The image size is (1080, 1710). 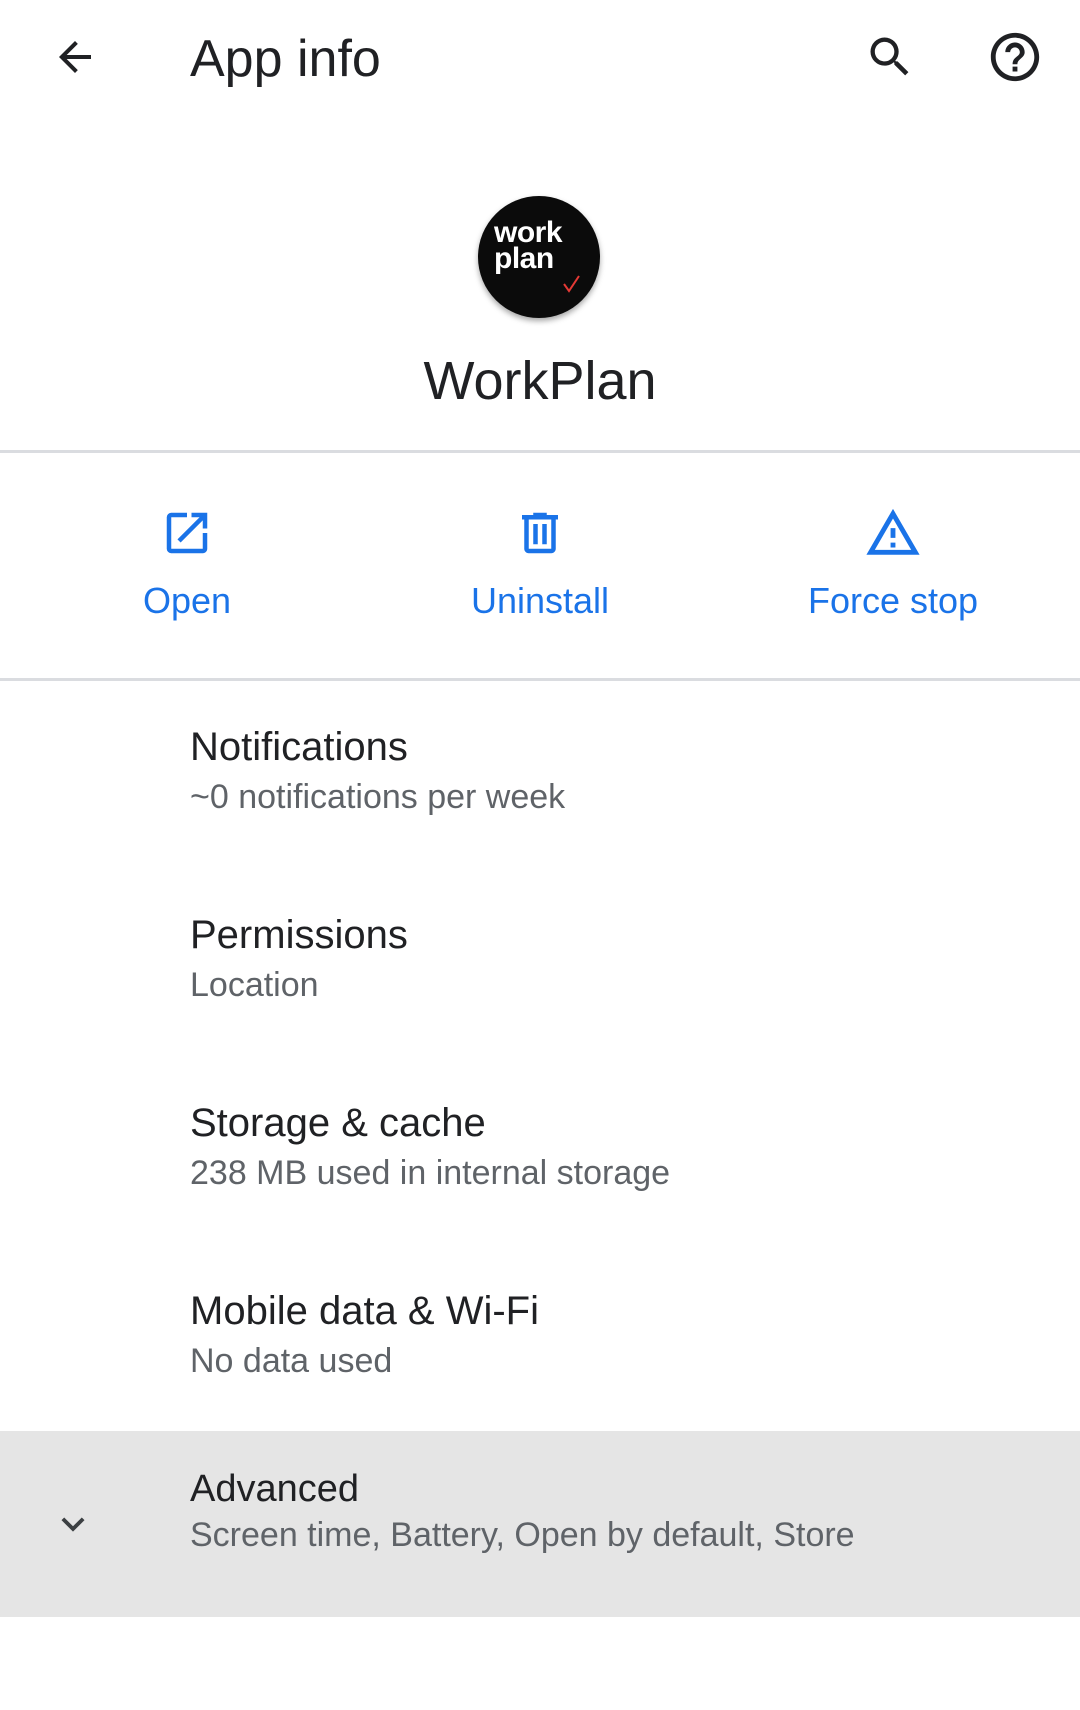 I want to click on warning-icon, so click(x=893, y=531).